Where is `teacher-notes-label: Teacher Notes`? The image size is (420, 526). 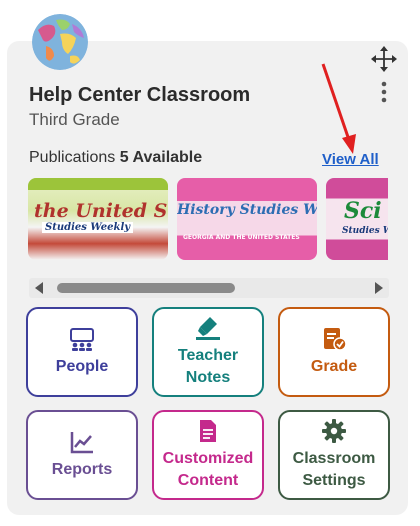 teacher-notes-label: Teacher Notes is located at coordinates (208, 366).